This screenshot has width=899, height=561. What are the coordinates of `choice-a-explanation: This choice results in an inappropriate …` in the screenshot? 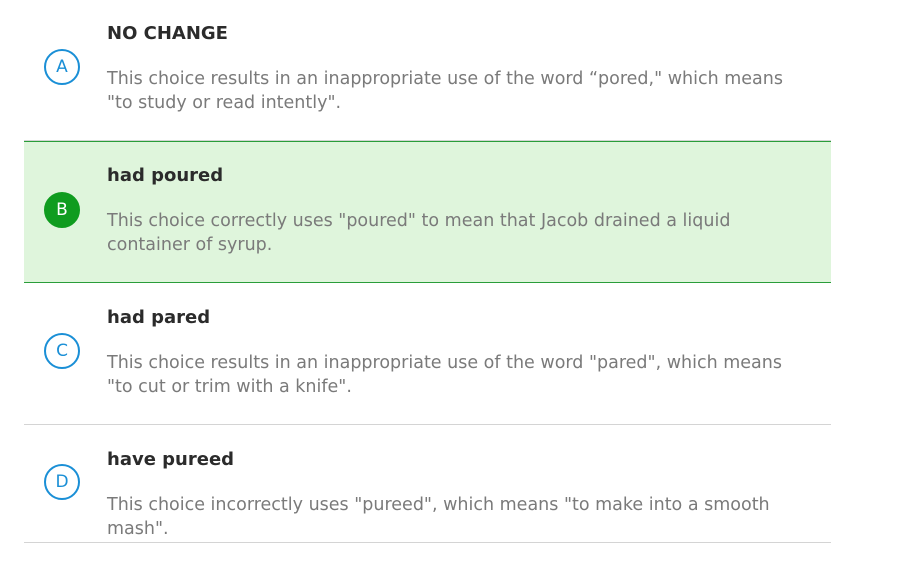 It's located at (445, 91).